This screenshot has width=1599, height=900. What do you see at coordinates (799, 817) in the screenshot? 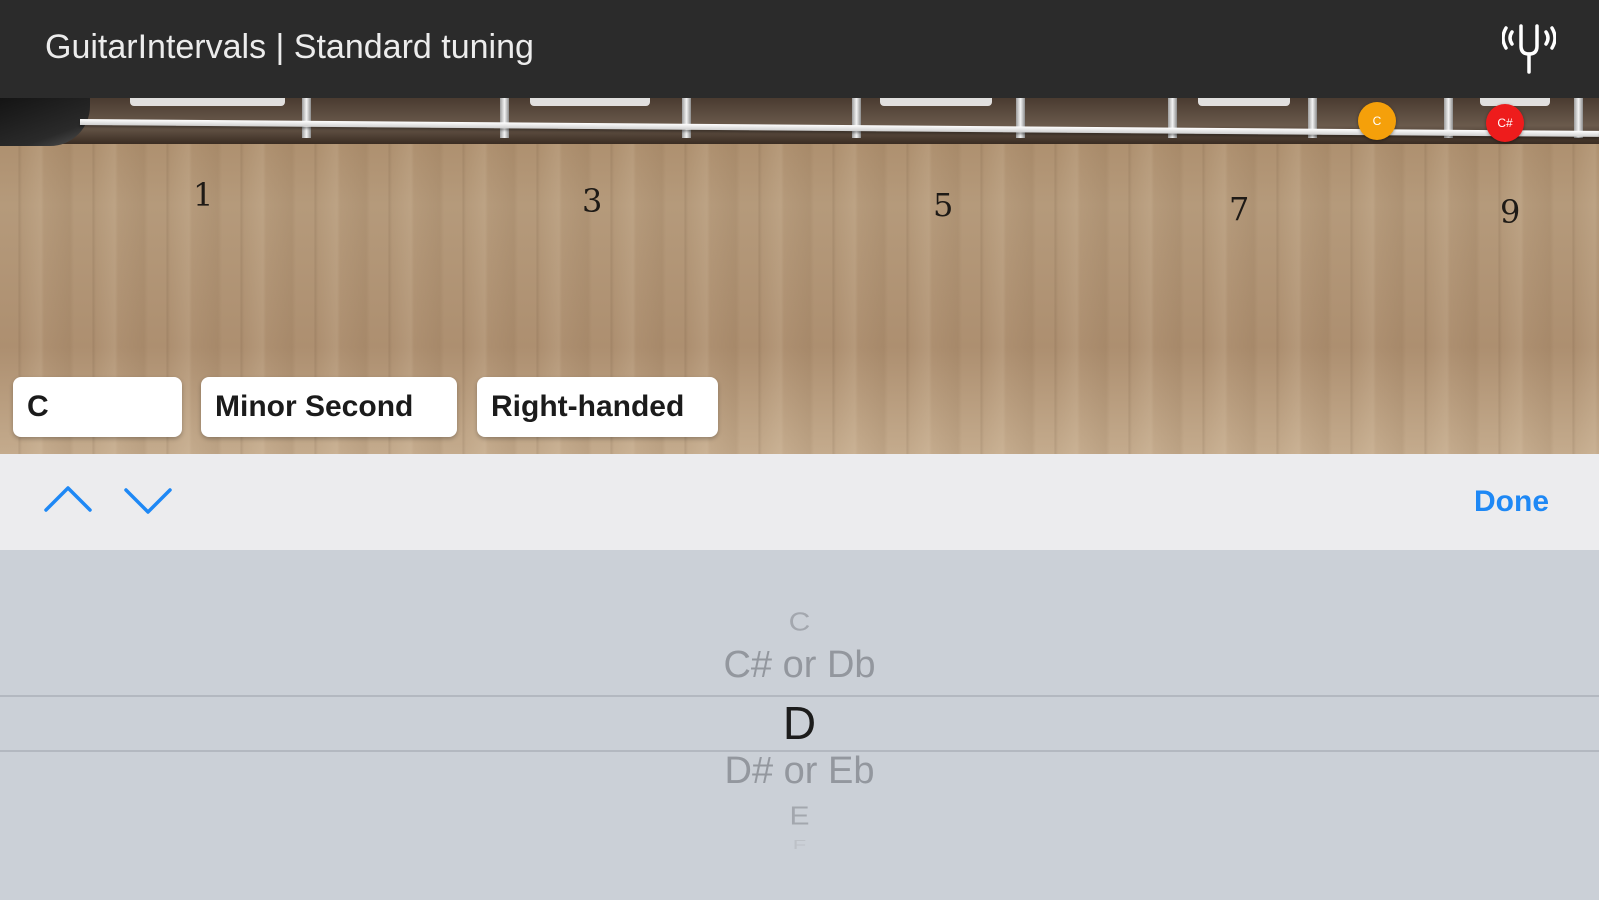
I see `picker-option: E` at bounding box center [799, 817].